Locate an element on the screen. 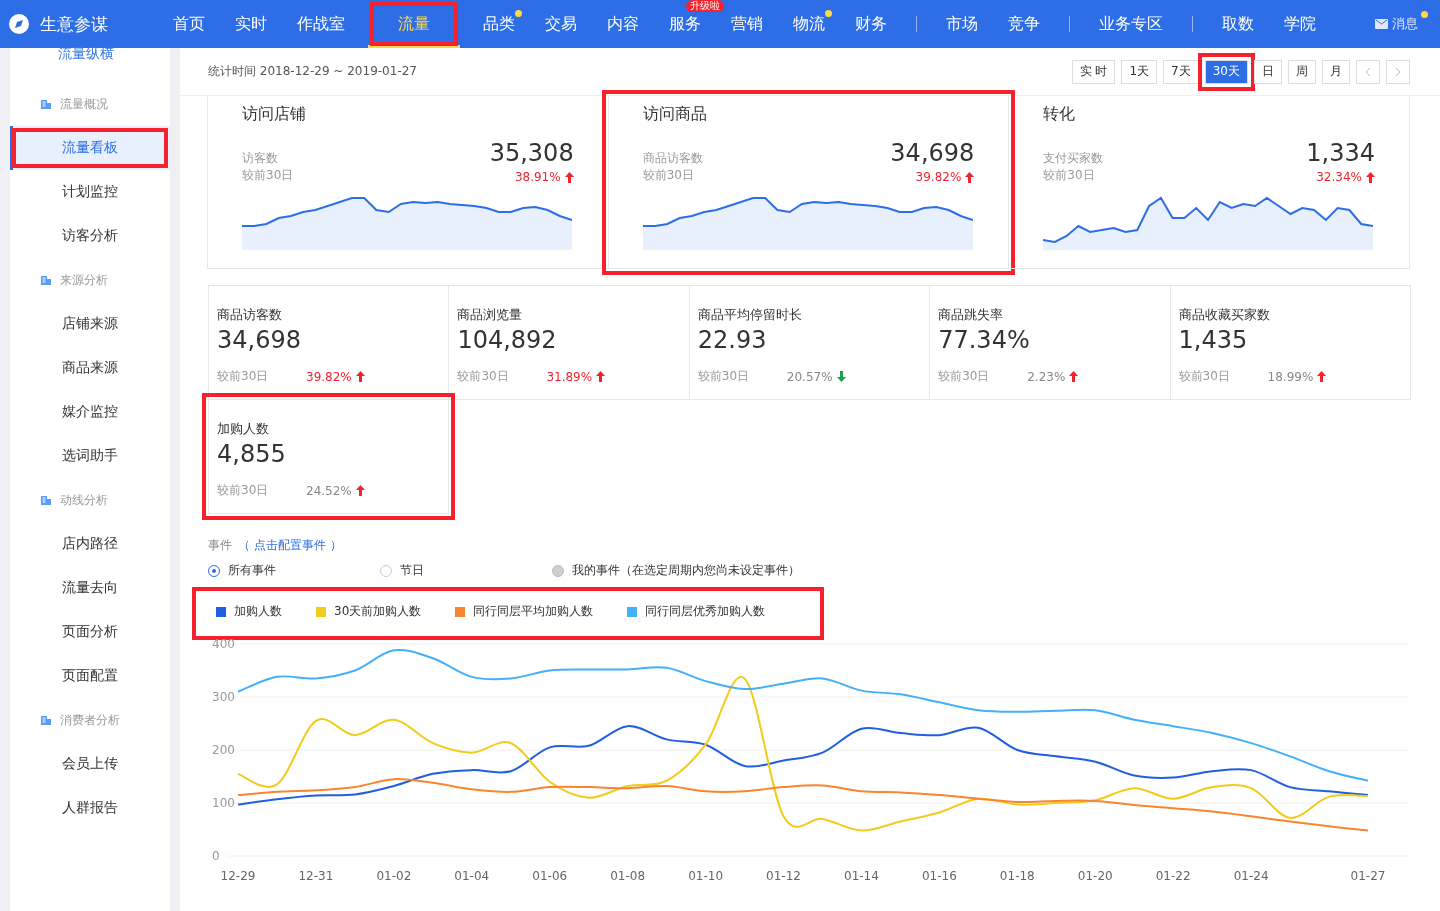 The height and width of the screenshot is (911, 1440). metric-label: 访客数 is located at coordinates (260, 158).